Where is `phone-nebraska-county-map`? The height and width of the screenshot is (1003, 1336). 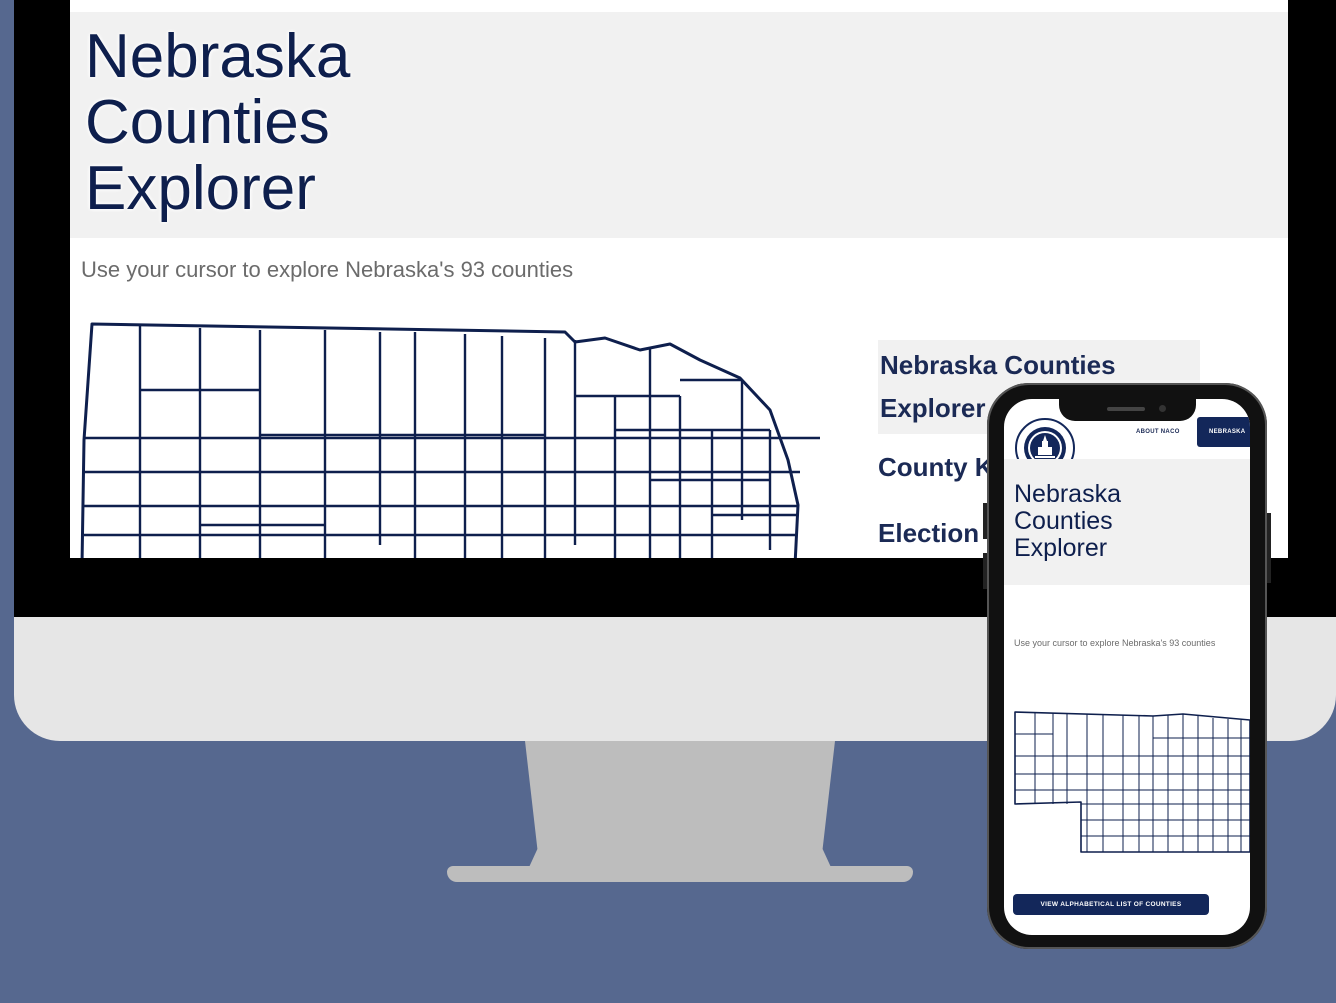 phone-nebraska-county-map is located at coordinates (1131, 791).